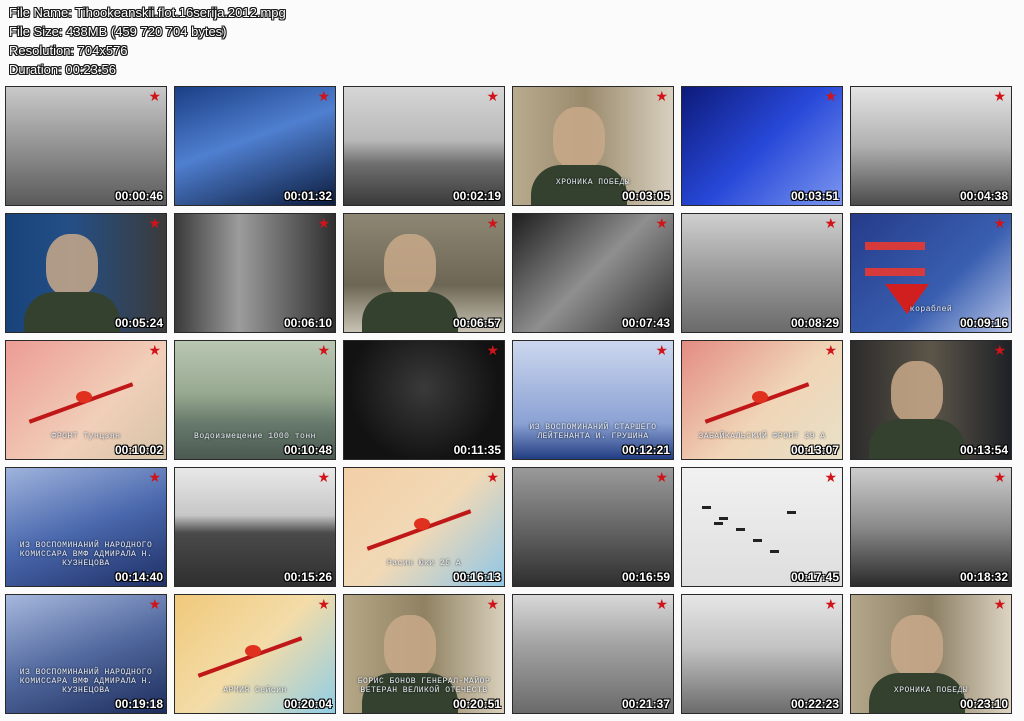  I want to click on thumbnail: ★ 00:04:38, so click(931, 146).